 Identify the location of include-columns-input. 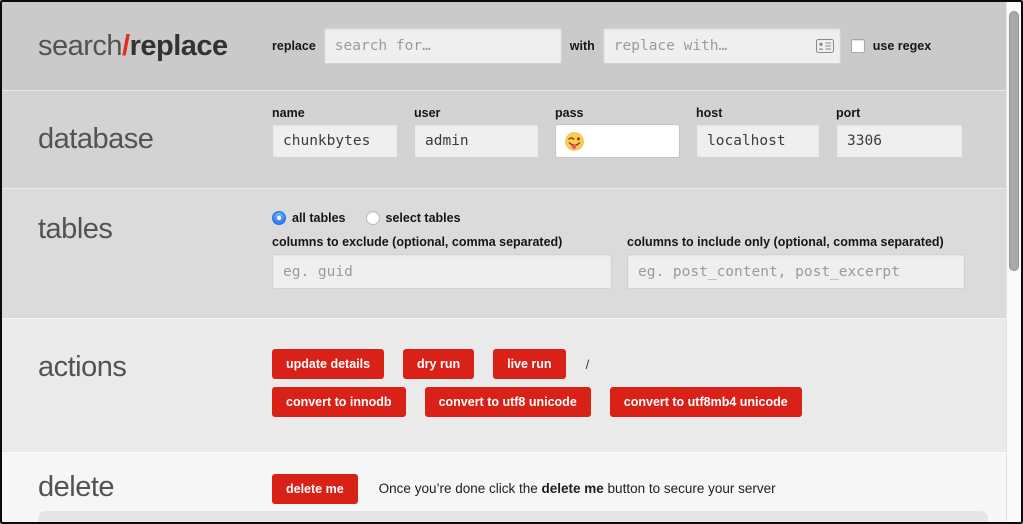
(796, 271).